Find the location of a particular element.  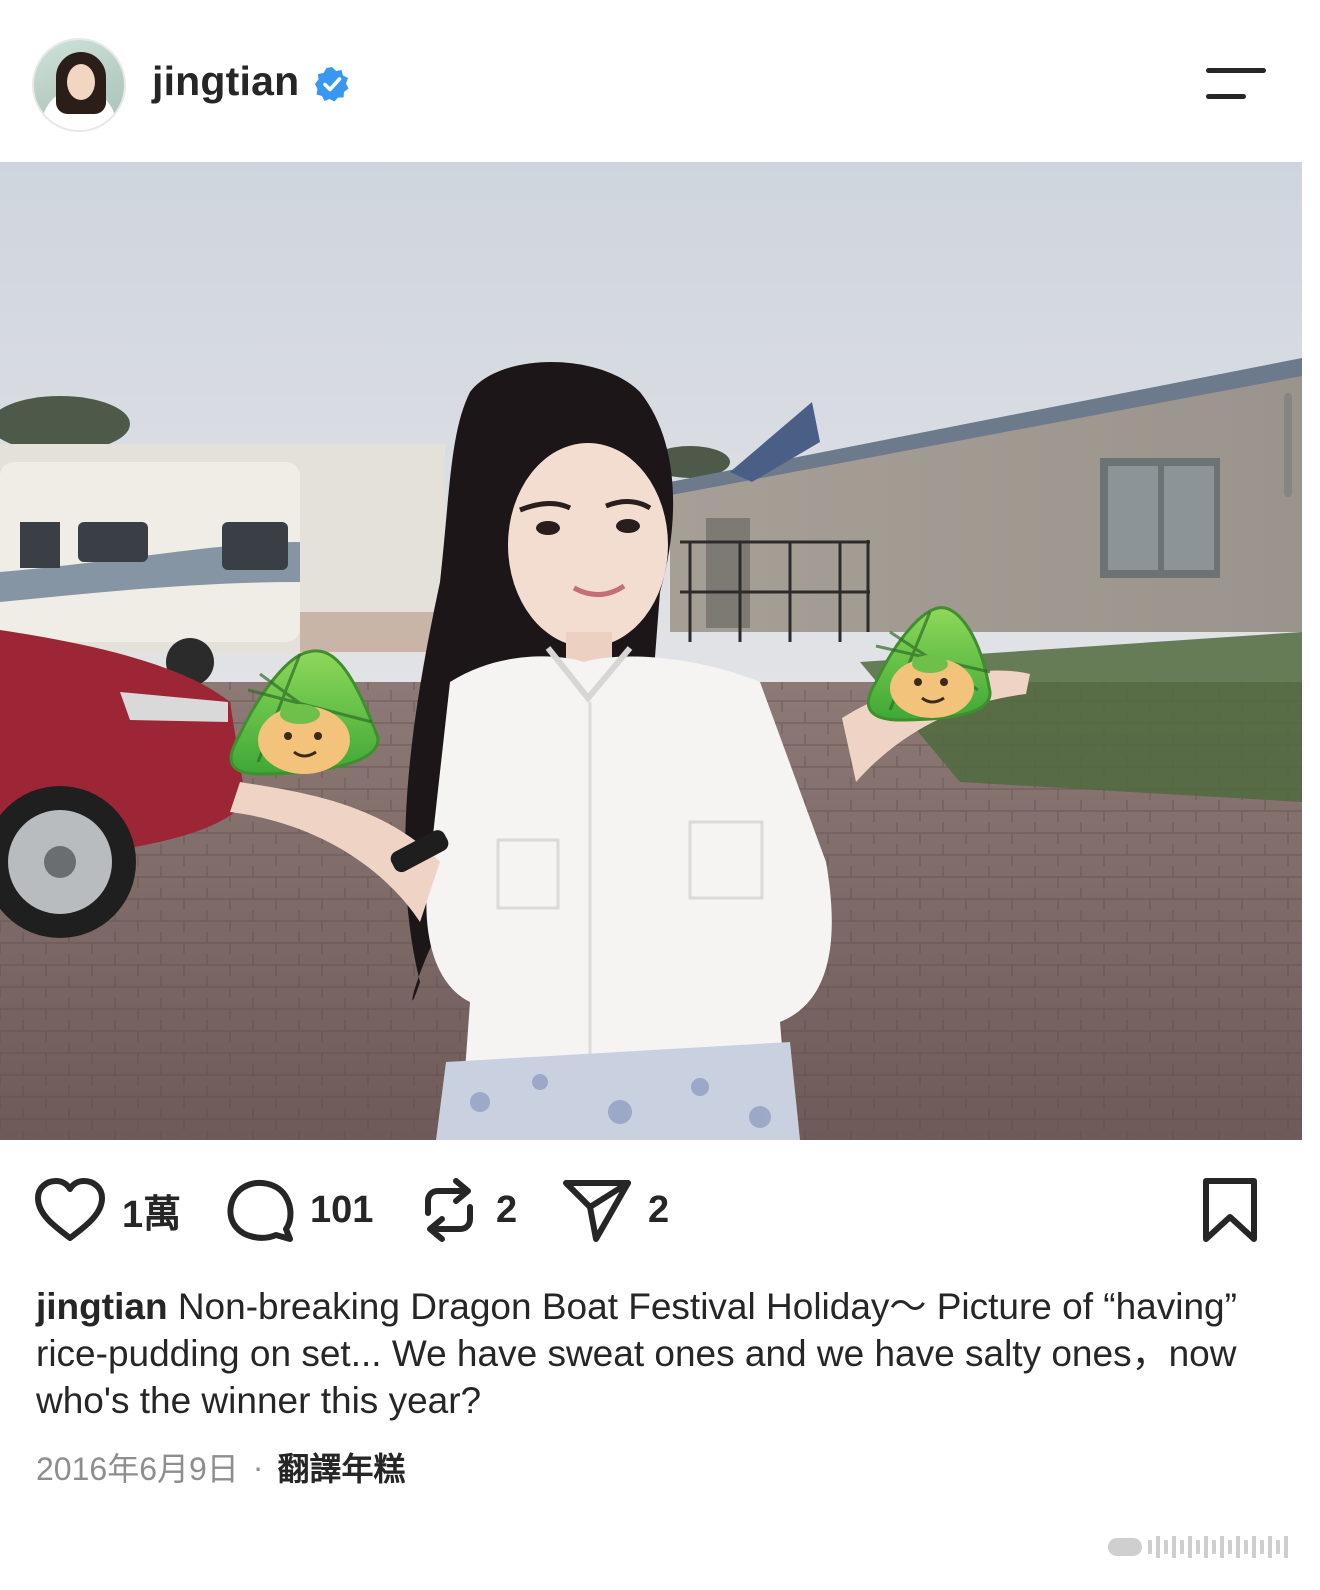

avatar is located at coordinates (79, 85).